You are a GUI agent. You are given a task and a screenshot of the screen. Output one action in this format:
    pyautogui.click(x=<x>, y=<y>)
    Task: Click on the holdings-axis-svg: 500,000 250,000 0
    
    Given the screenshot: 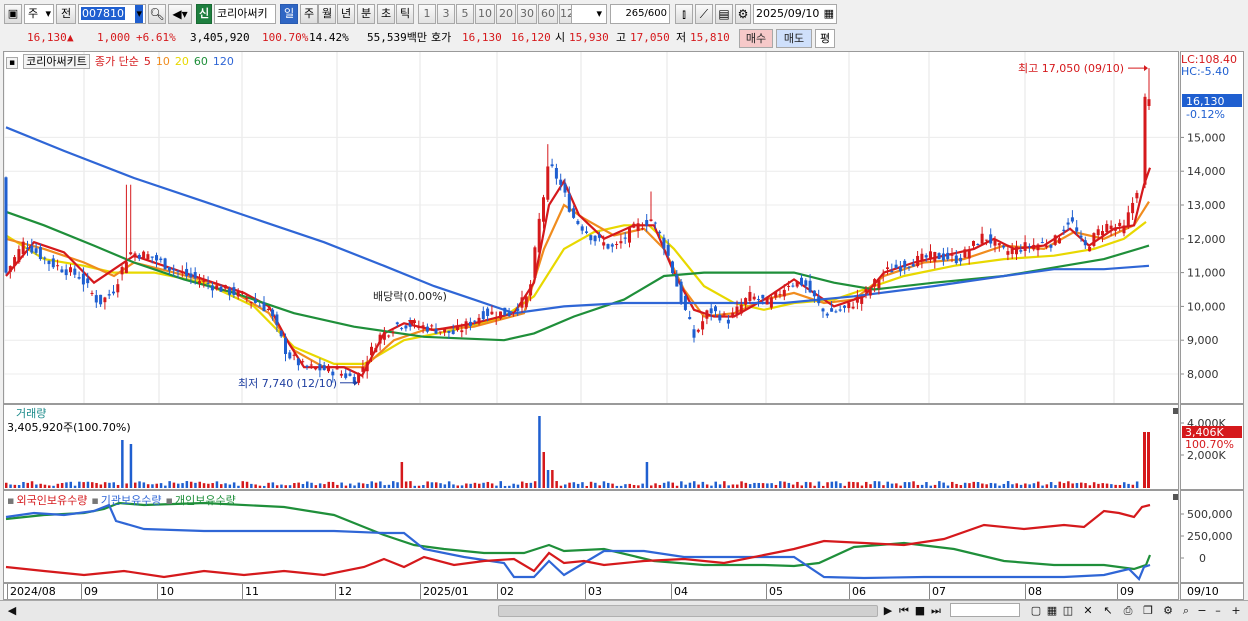 What is the action you would take?
    pyautogui.click(x=1207, y=536)
    